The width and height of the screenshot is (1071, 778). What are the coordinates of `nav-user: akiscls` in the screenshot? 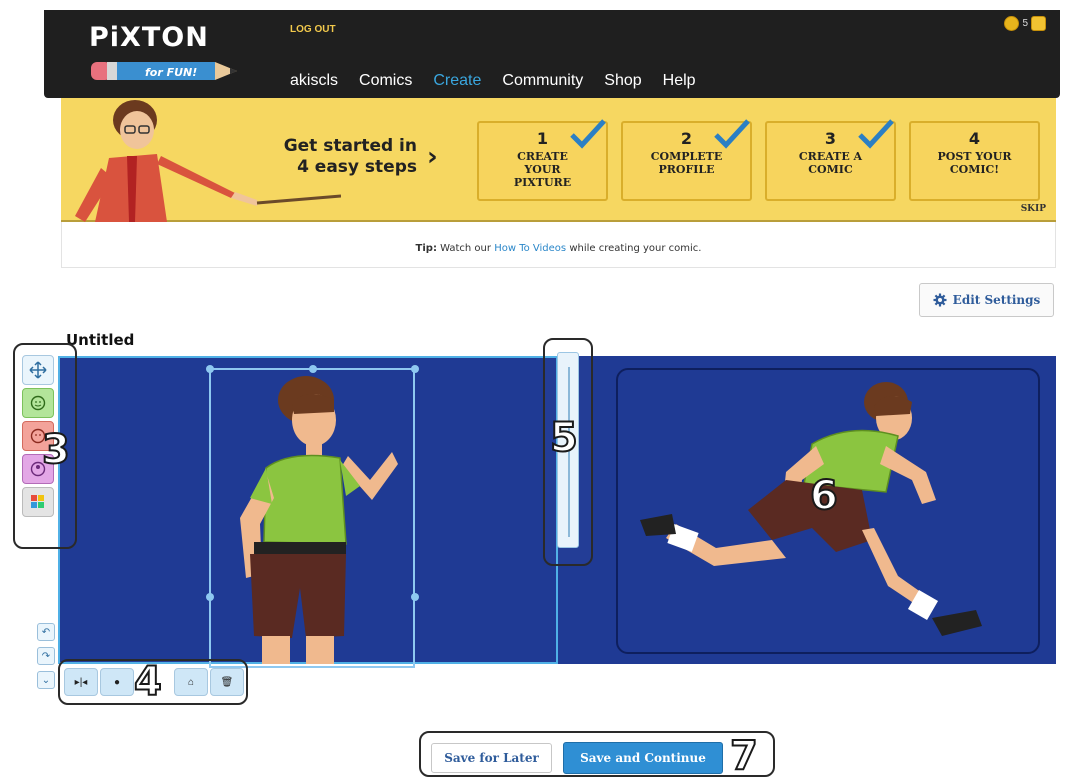 It's located at (314, 81).